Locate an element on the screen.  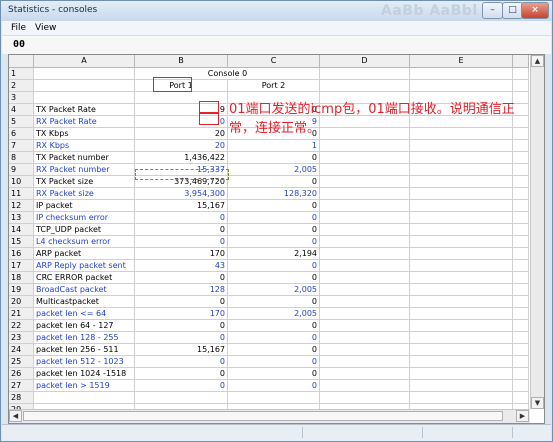
cell-label: TCP_UDP packet is located at coordinates (84, 229).